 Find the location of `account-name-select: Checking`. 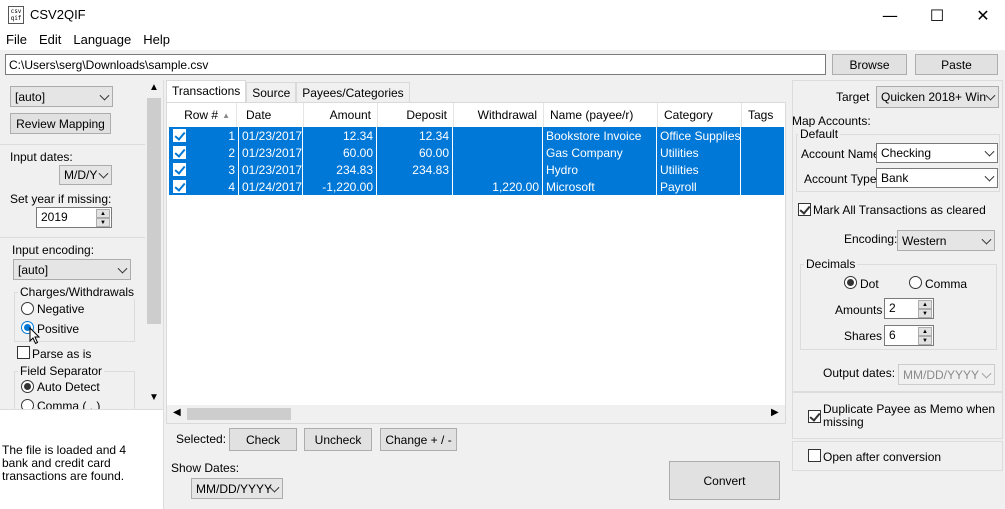

account-name-select: Checking is located at coordinates (937, 153).